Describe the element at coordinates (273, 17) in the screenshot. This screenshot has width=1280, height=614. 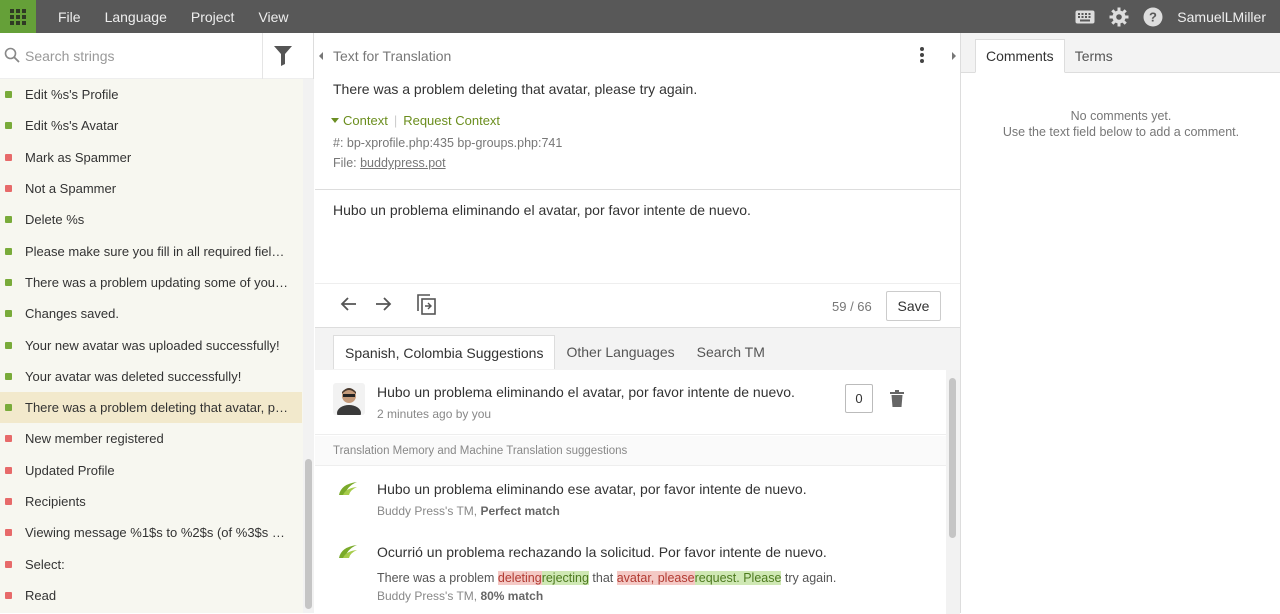
I see `menu-view: View` at that location.